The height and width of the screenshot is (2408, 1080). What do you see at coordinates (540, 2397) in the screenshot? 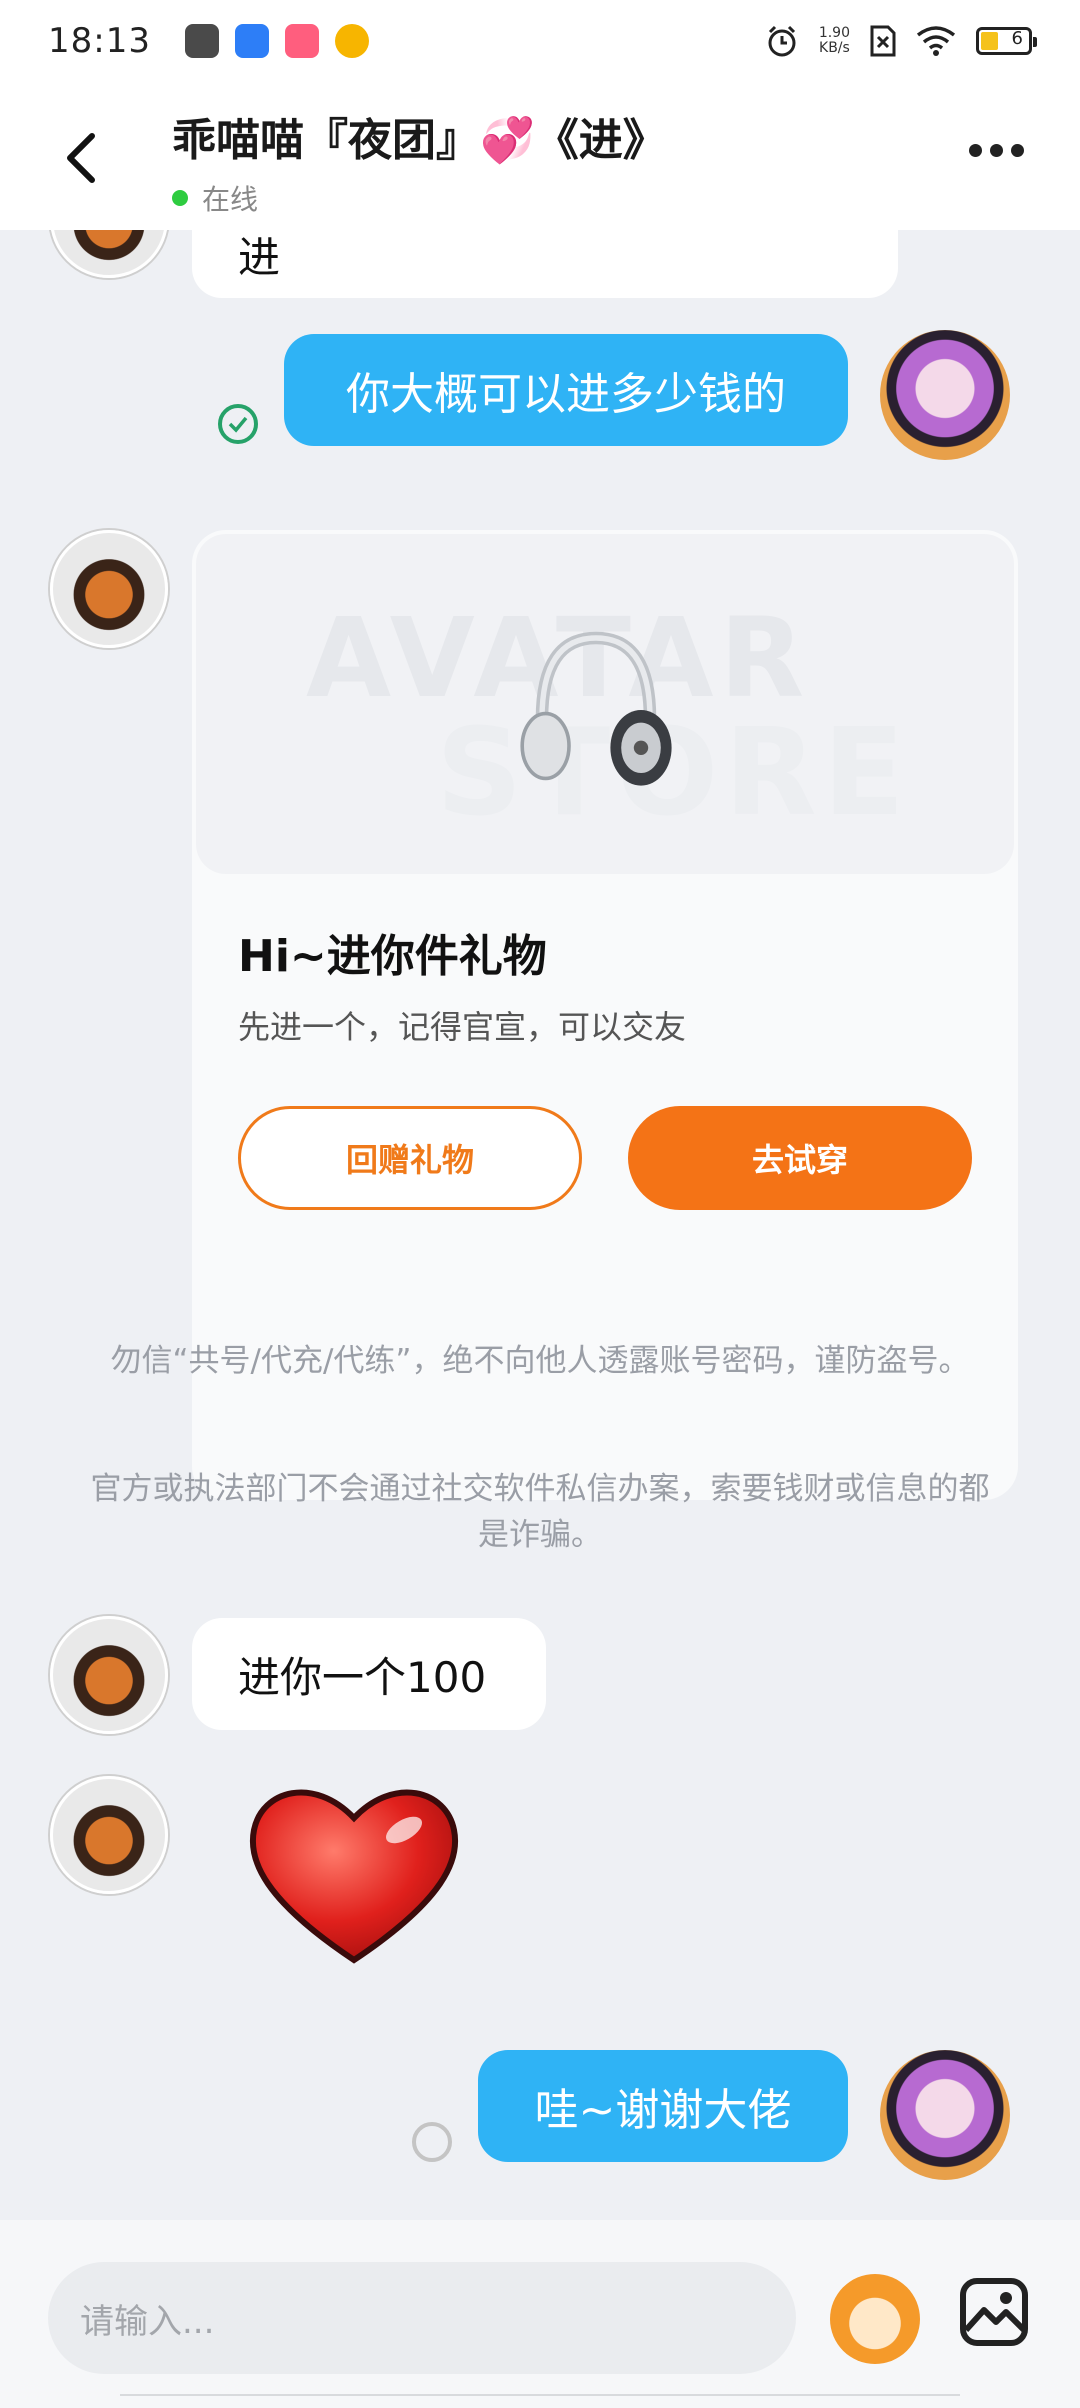
I see `home-indicator` at bounding box center [540, 2397].